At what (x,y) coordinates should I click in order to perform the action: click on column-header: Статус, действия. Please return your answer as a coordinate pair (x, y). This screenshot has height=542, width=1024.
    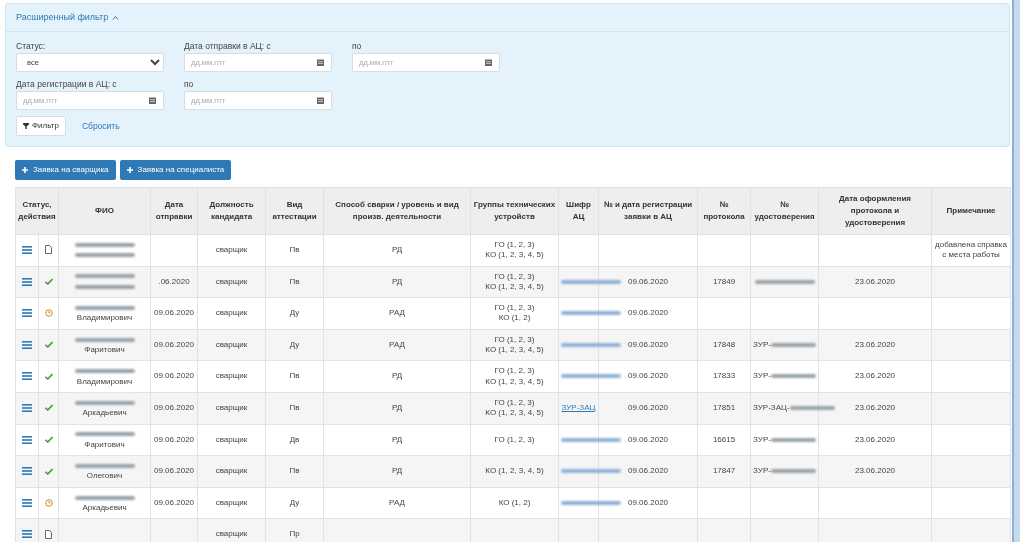
    Looking at the image, I should click on (37, 211).